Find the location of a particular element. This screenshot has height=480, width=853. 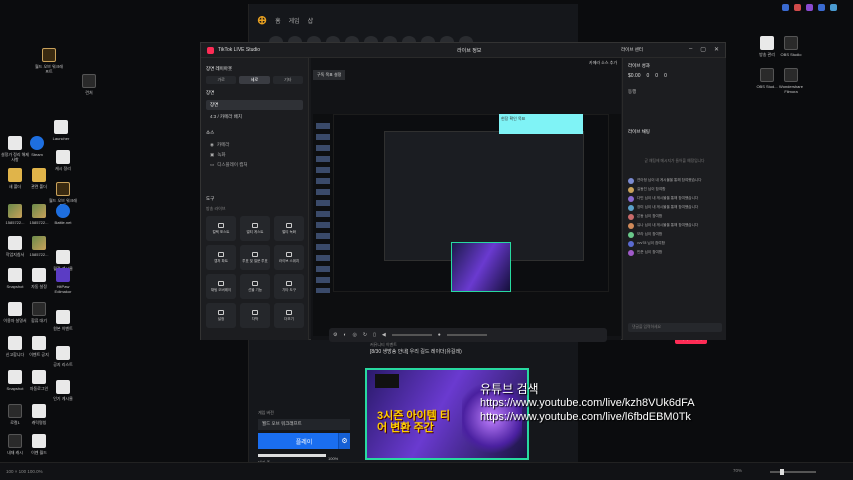

tool-button: 더보기 is located at coordinates (289, 315).